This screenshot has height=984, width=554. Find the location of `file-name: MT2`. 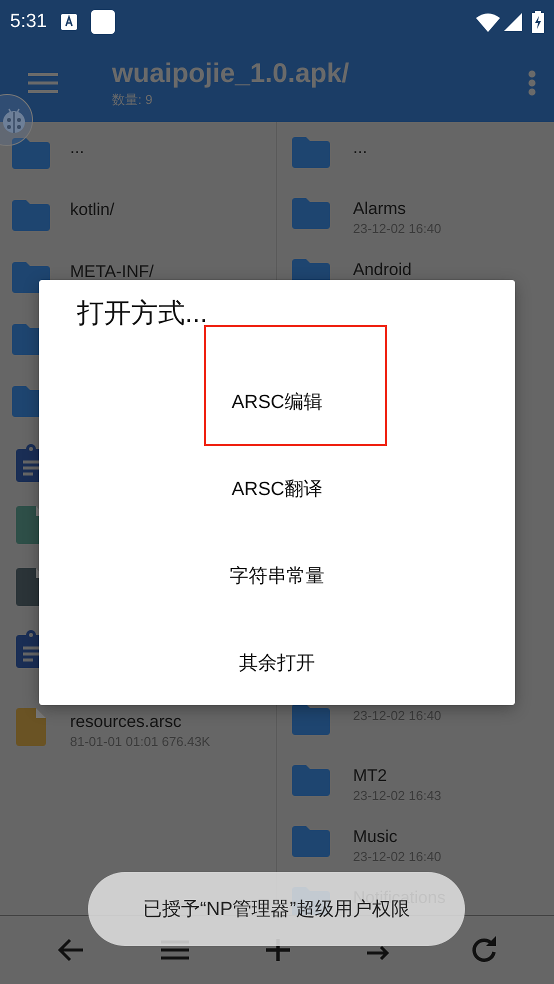

file-name: MT2 is located at coordinates (370, 775).